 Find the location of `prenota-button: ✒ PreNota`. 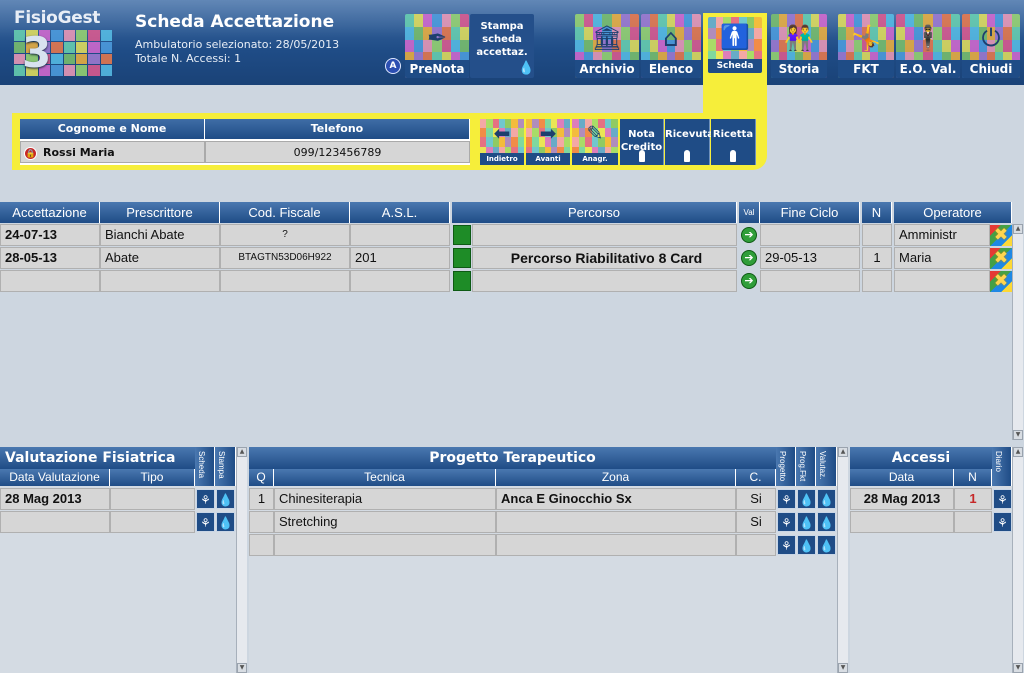

prenota-button: ✒ PreNota is located at coordinates (437, 46).